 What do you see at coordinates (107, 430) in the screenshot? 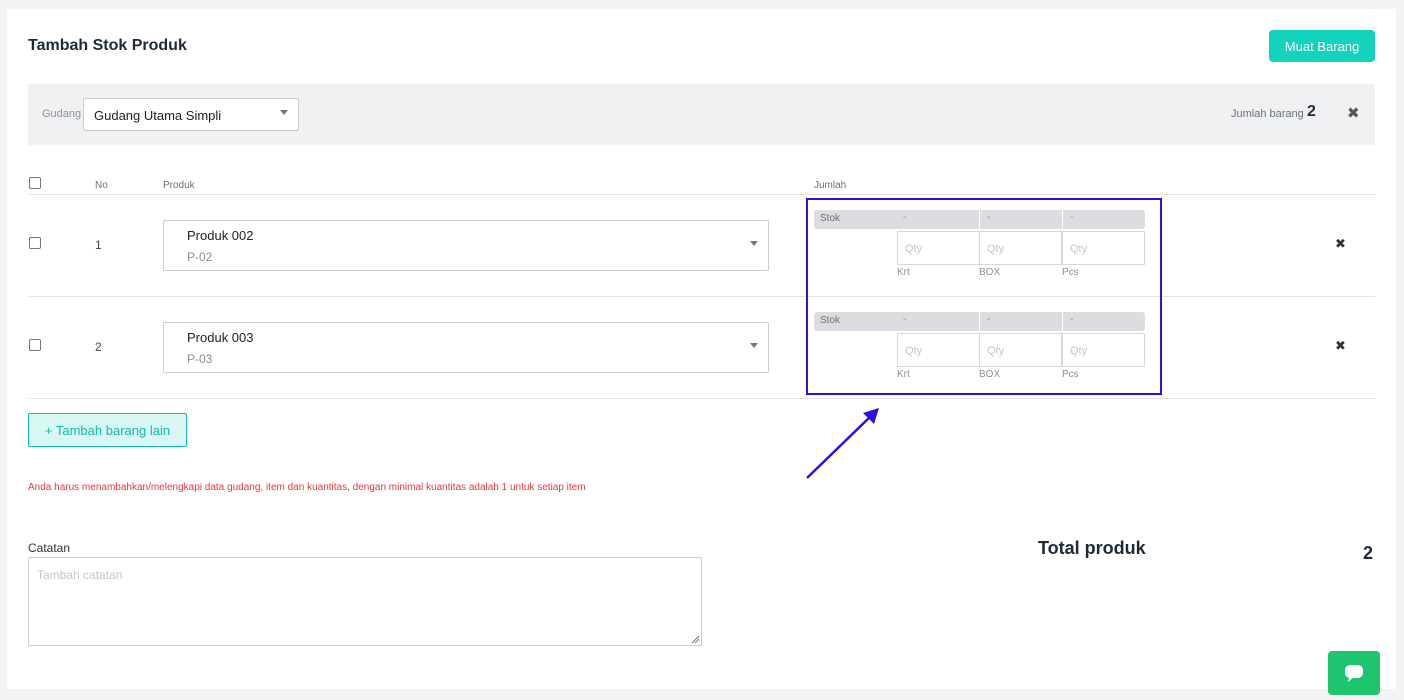
I see `add-item-button: + Tambah barang lain` at bounding box center [107, 430].